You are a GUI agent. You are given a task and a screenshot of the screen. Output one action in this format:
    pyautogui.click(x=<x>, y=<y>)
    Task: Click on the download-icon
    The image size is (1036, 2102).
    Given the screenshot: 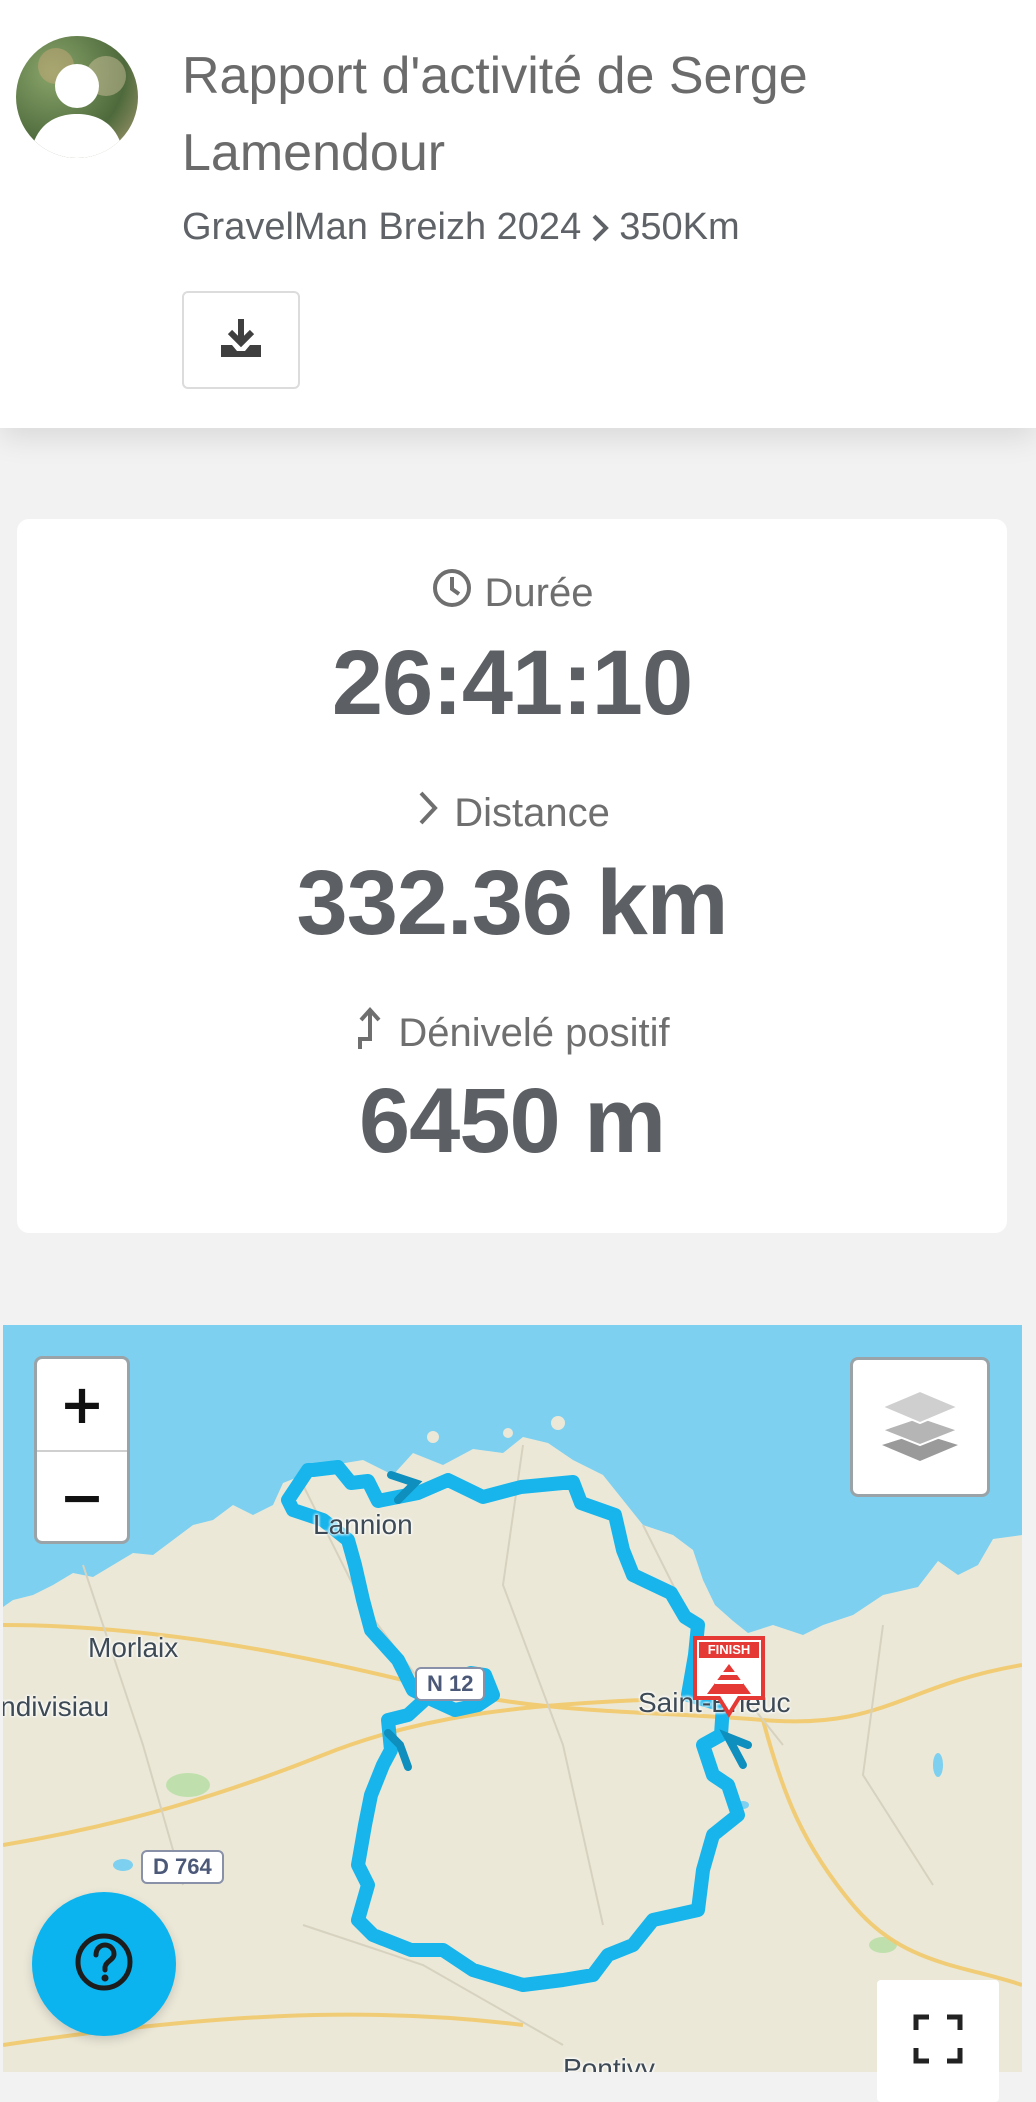 What is the action you would take?
    pyautogui.click(x=241, y=340)
    